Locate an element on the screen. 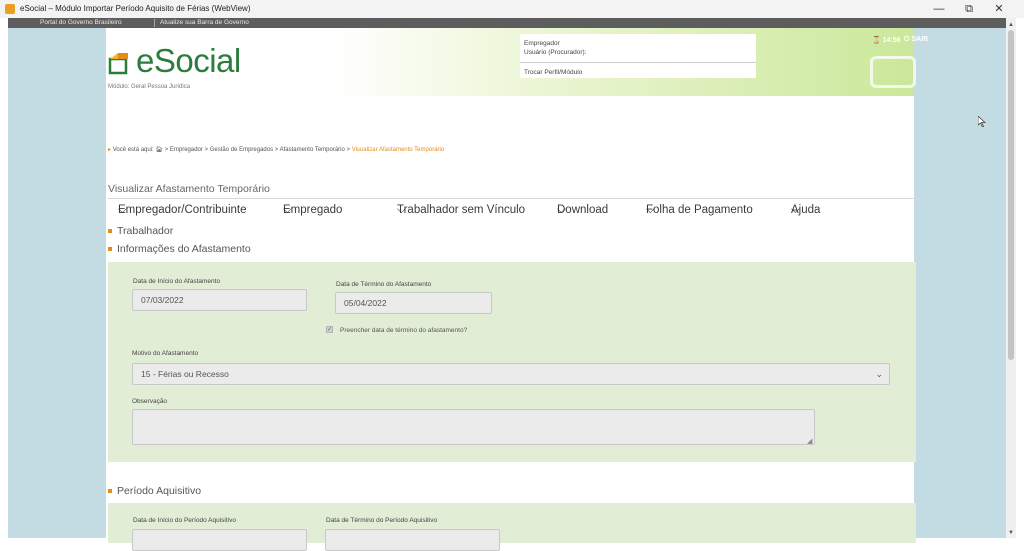  title-divider is located at coordinates (512, 198).